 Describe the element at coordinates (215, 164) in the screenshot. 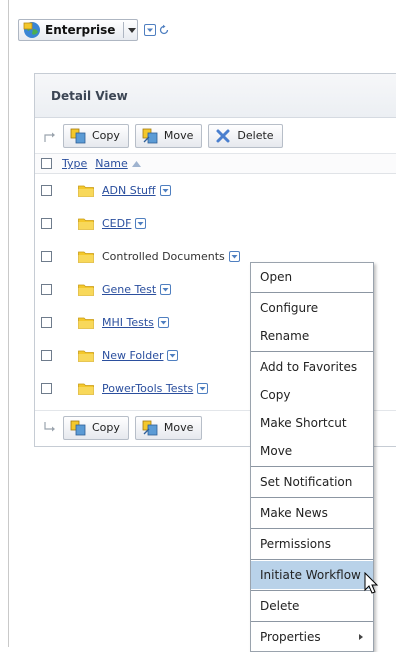

I see `table-header: Type Name` at that location.